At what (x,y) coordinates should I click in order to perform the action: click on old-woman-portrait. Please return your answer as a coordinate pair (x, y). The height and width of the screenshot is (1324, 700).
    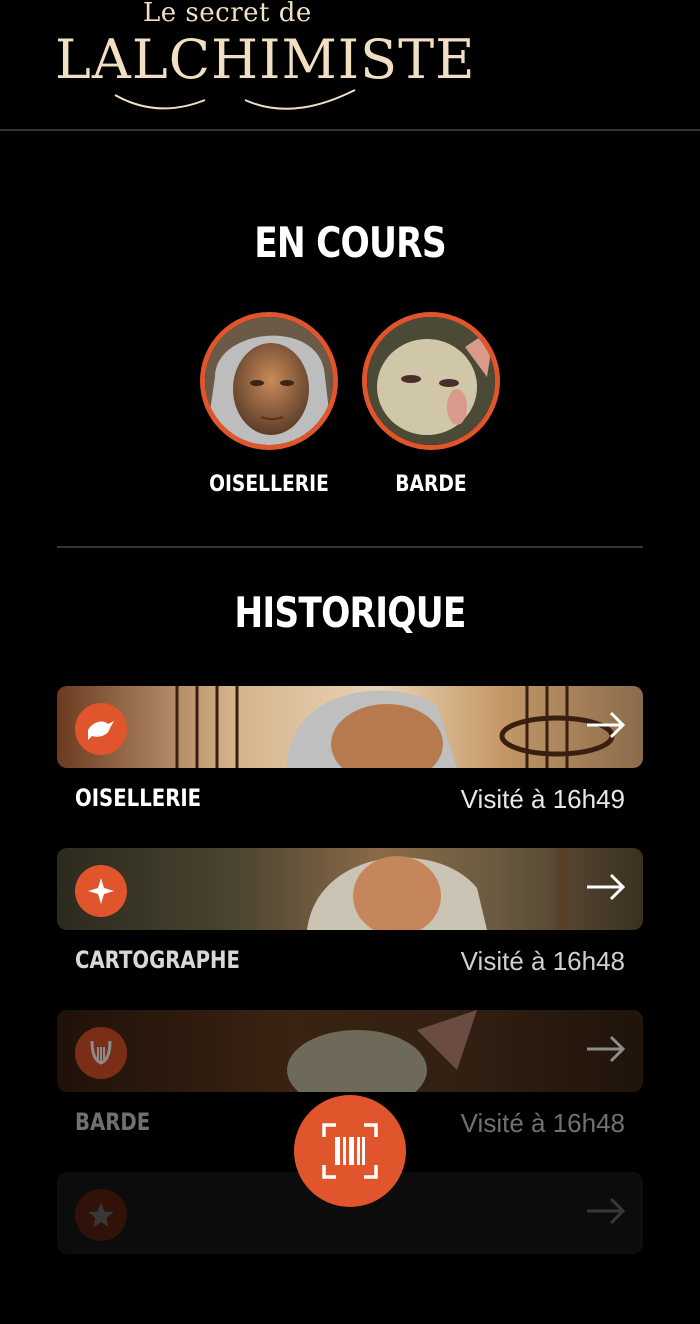
    Looking at the image, I should click on (269, 381).